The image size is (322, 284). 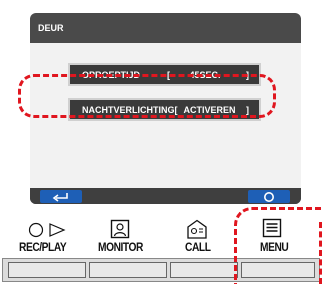 I want to click on ok-softkey, so click(x=269, y=196).